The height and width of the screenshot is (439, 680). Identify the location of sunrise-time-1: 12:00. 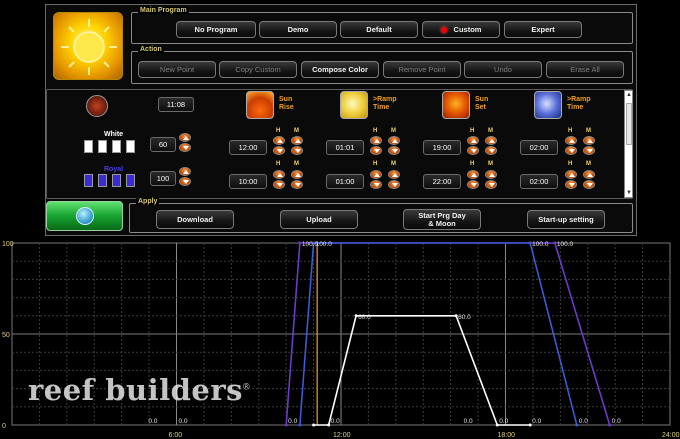
(248, 147).